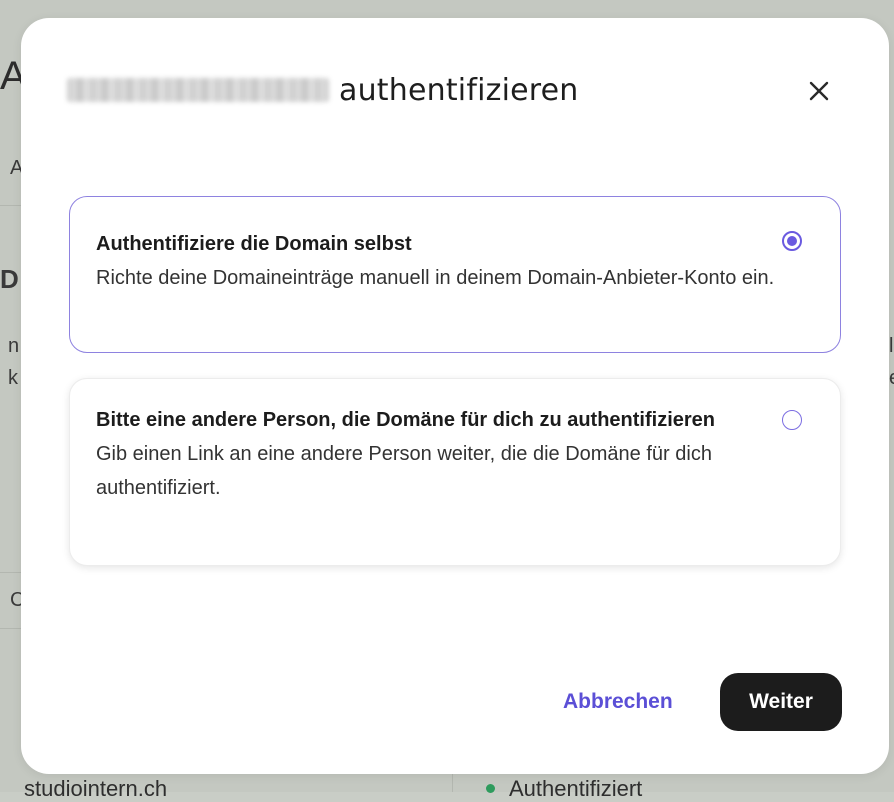 This screenshot has height=802, width=894. I want to click on text-fragment: l, so click(891, 346).